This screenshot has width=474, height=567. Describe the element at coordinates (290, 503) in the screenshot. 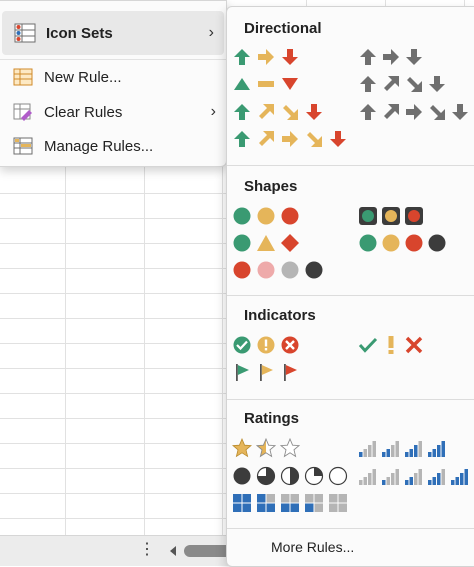

I see `boxes-2-icon` at that location.